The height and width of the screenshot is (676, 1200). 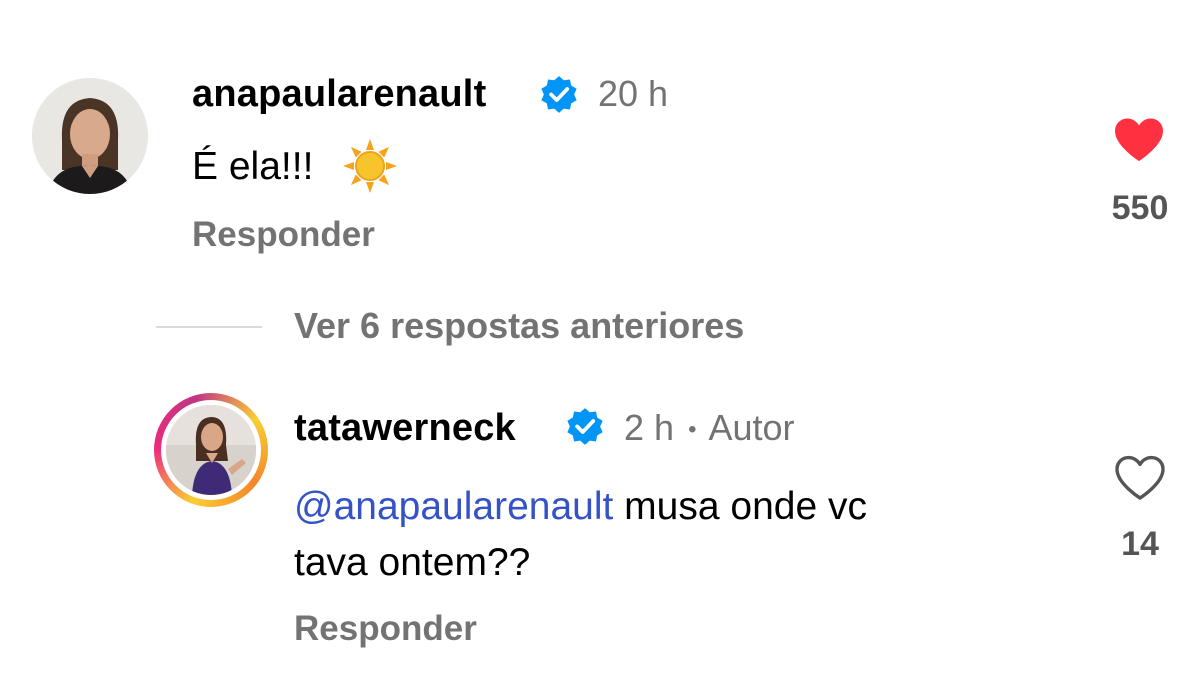 What do you see at coordinates (339, 94) in the screenshot?
I see `comment-username: anapaularenault` at bounding box center [339, 94].